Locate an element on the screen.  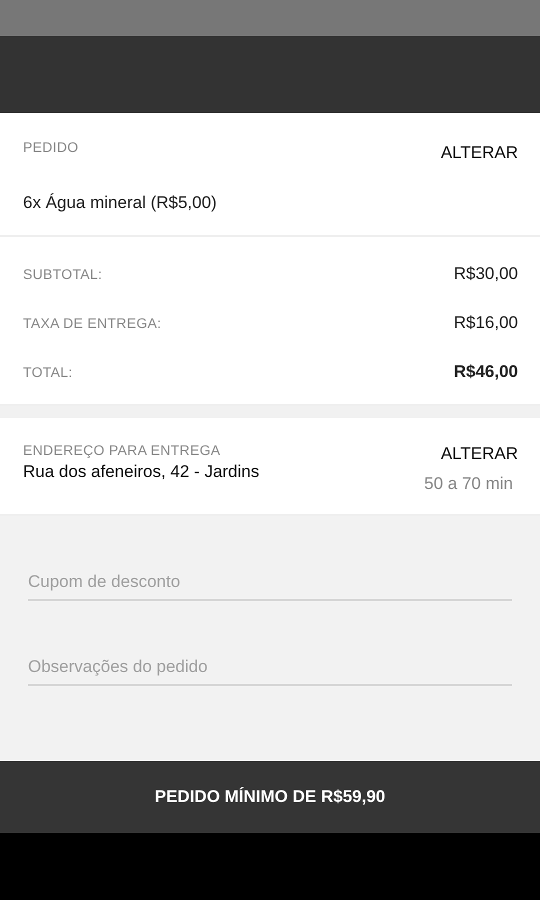
total-value: R$30,00 is located at coordinates (486, 274).